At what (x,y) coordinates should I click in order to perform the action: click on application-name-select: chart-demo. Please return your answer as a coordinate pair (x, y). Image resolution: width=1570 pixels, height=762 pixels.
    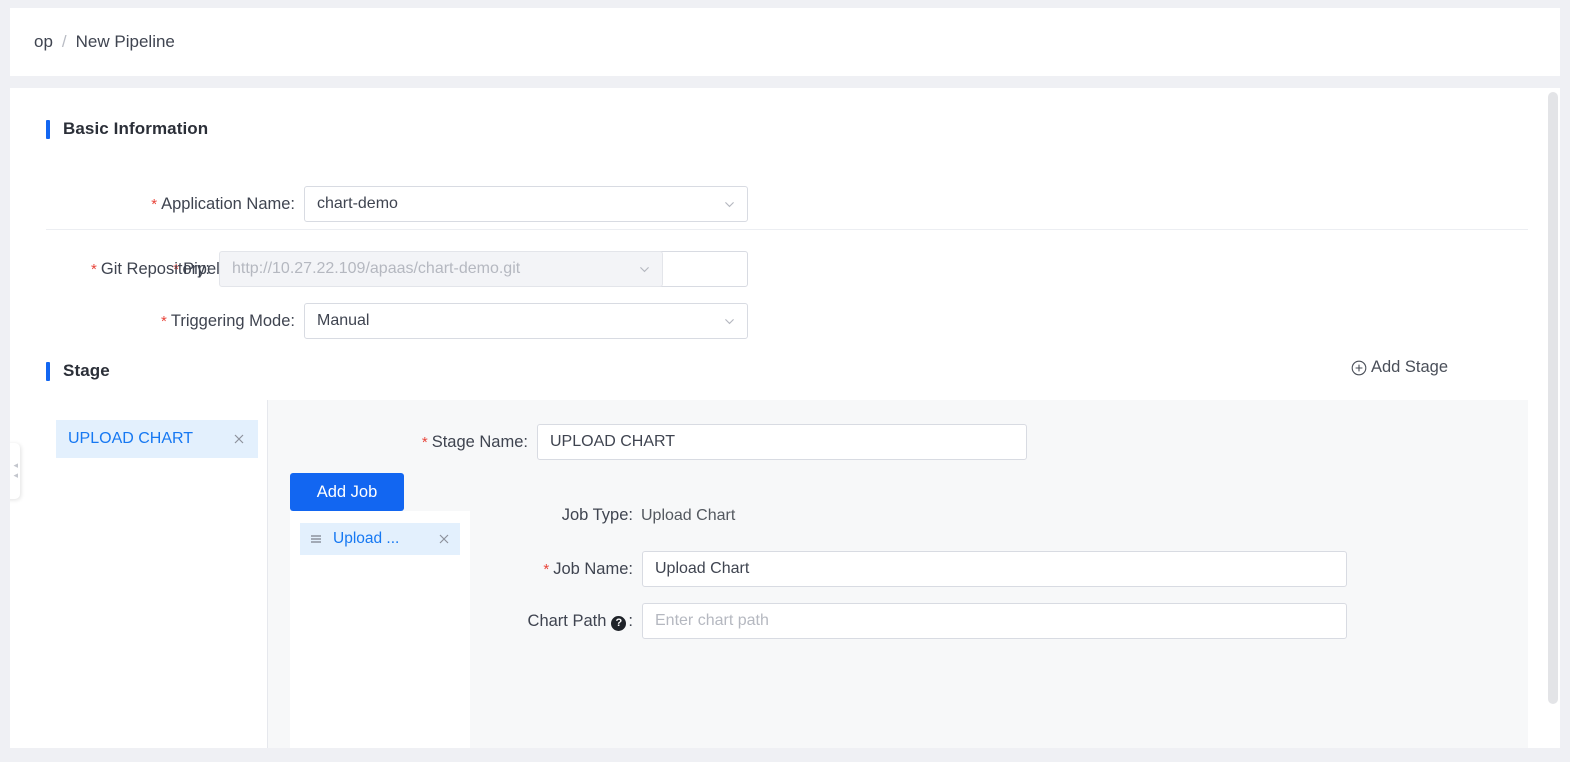
    Looking at the image, I should click on (526, 204).